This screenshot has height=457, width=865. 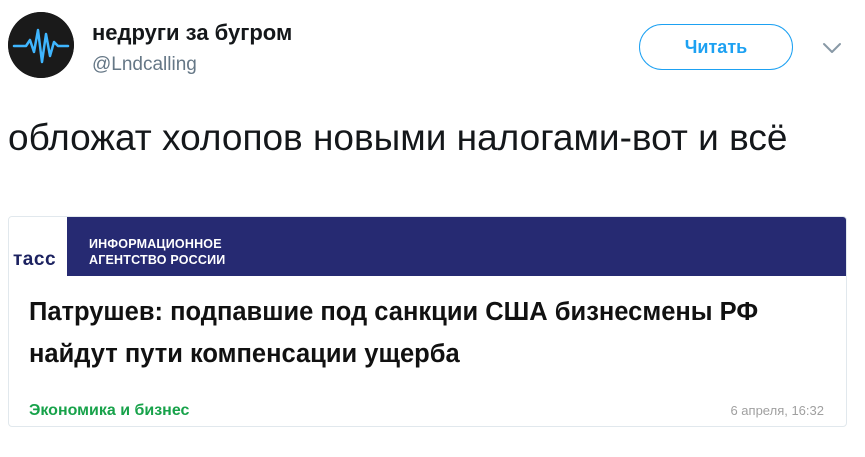 What do you see at coordinates (155, 244) in the screenshot?
I see `banner-line-1: ИНФОРМАЦИОННОЕ` at bounding box center [155, 244].